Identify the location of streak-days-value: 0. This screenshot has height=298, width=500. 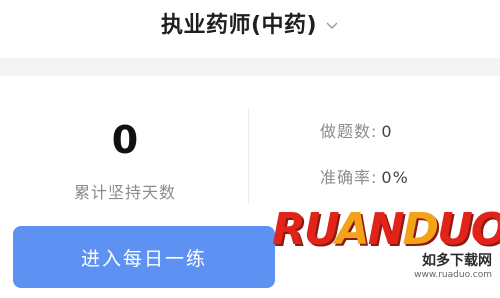
(125, 140).